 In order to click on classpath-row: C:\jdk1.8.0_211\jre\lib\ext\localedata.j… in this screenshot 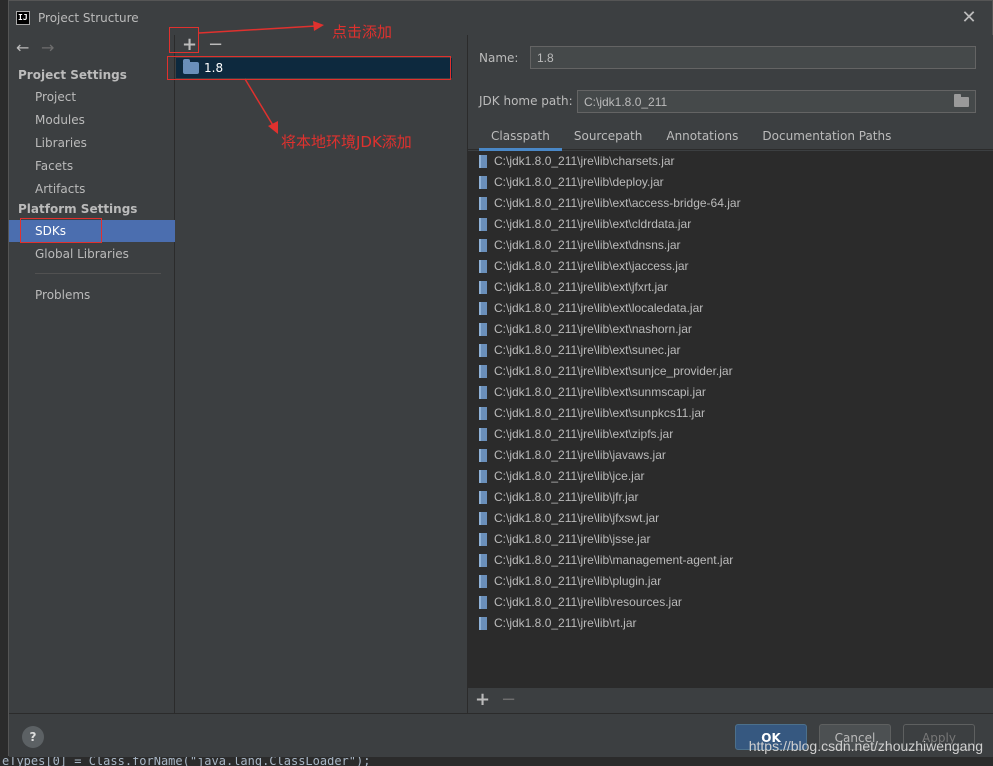, I will do `click(730, 308)`.